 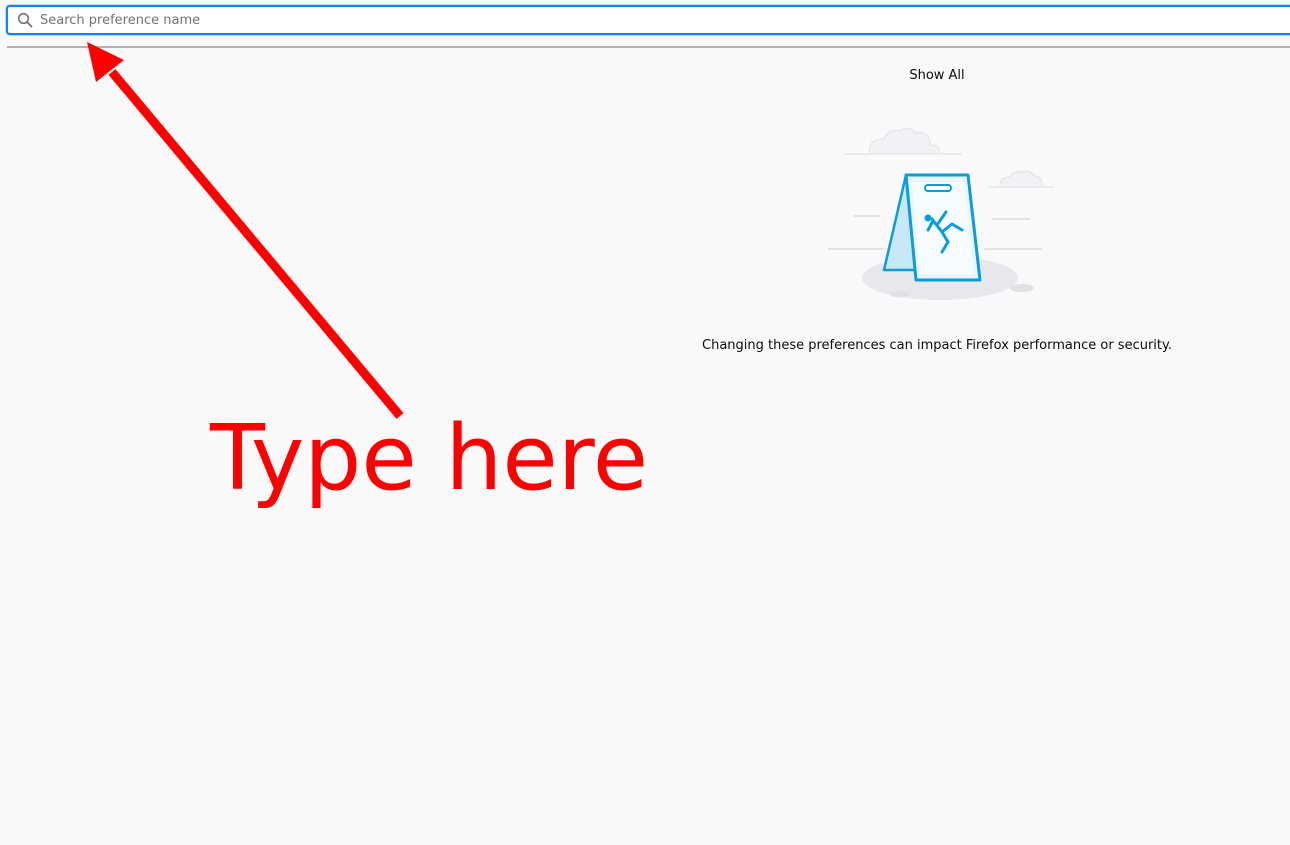 I want to click on search-box, so click(x=648, y=20).